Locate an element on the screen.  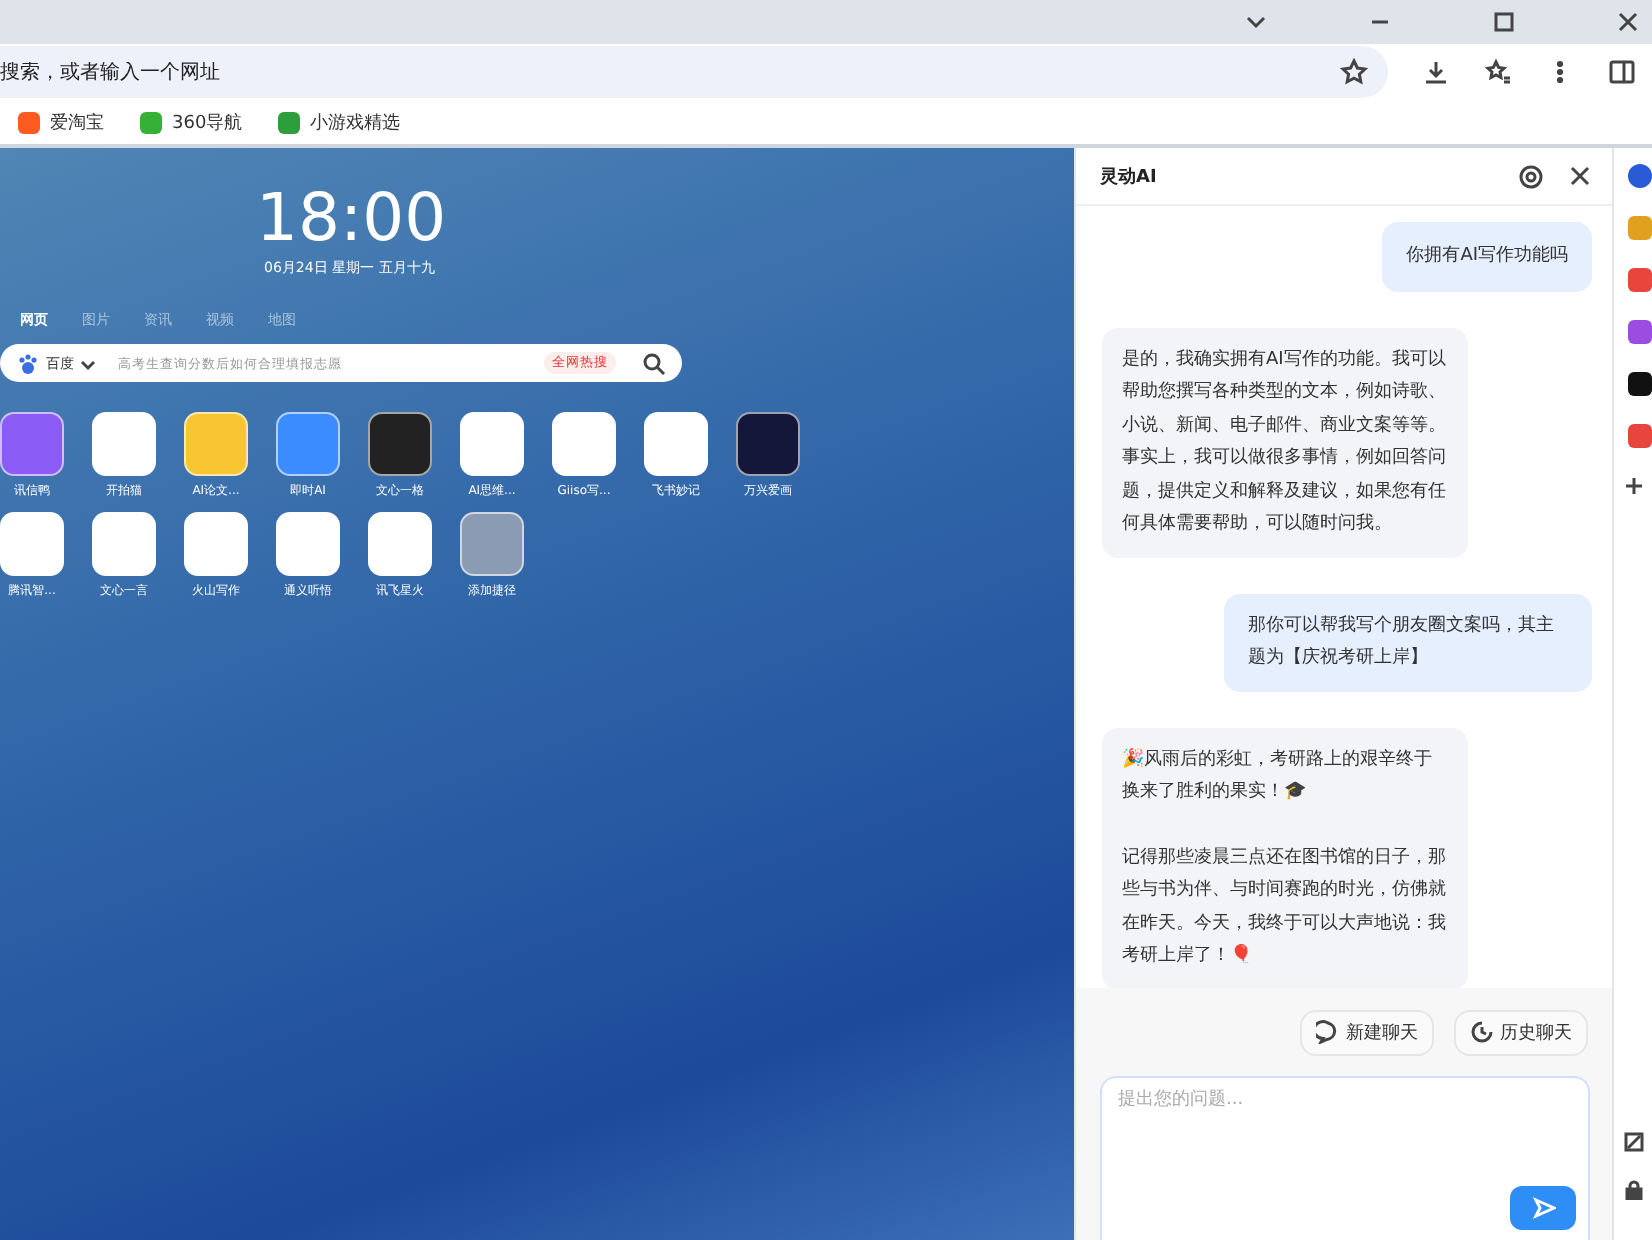
bookmark: 小游戏精选 is located at coordinates (339, 122).